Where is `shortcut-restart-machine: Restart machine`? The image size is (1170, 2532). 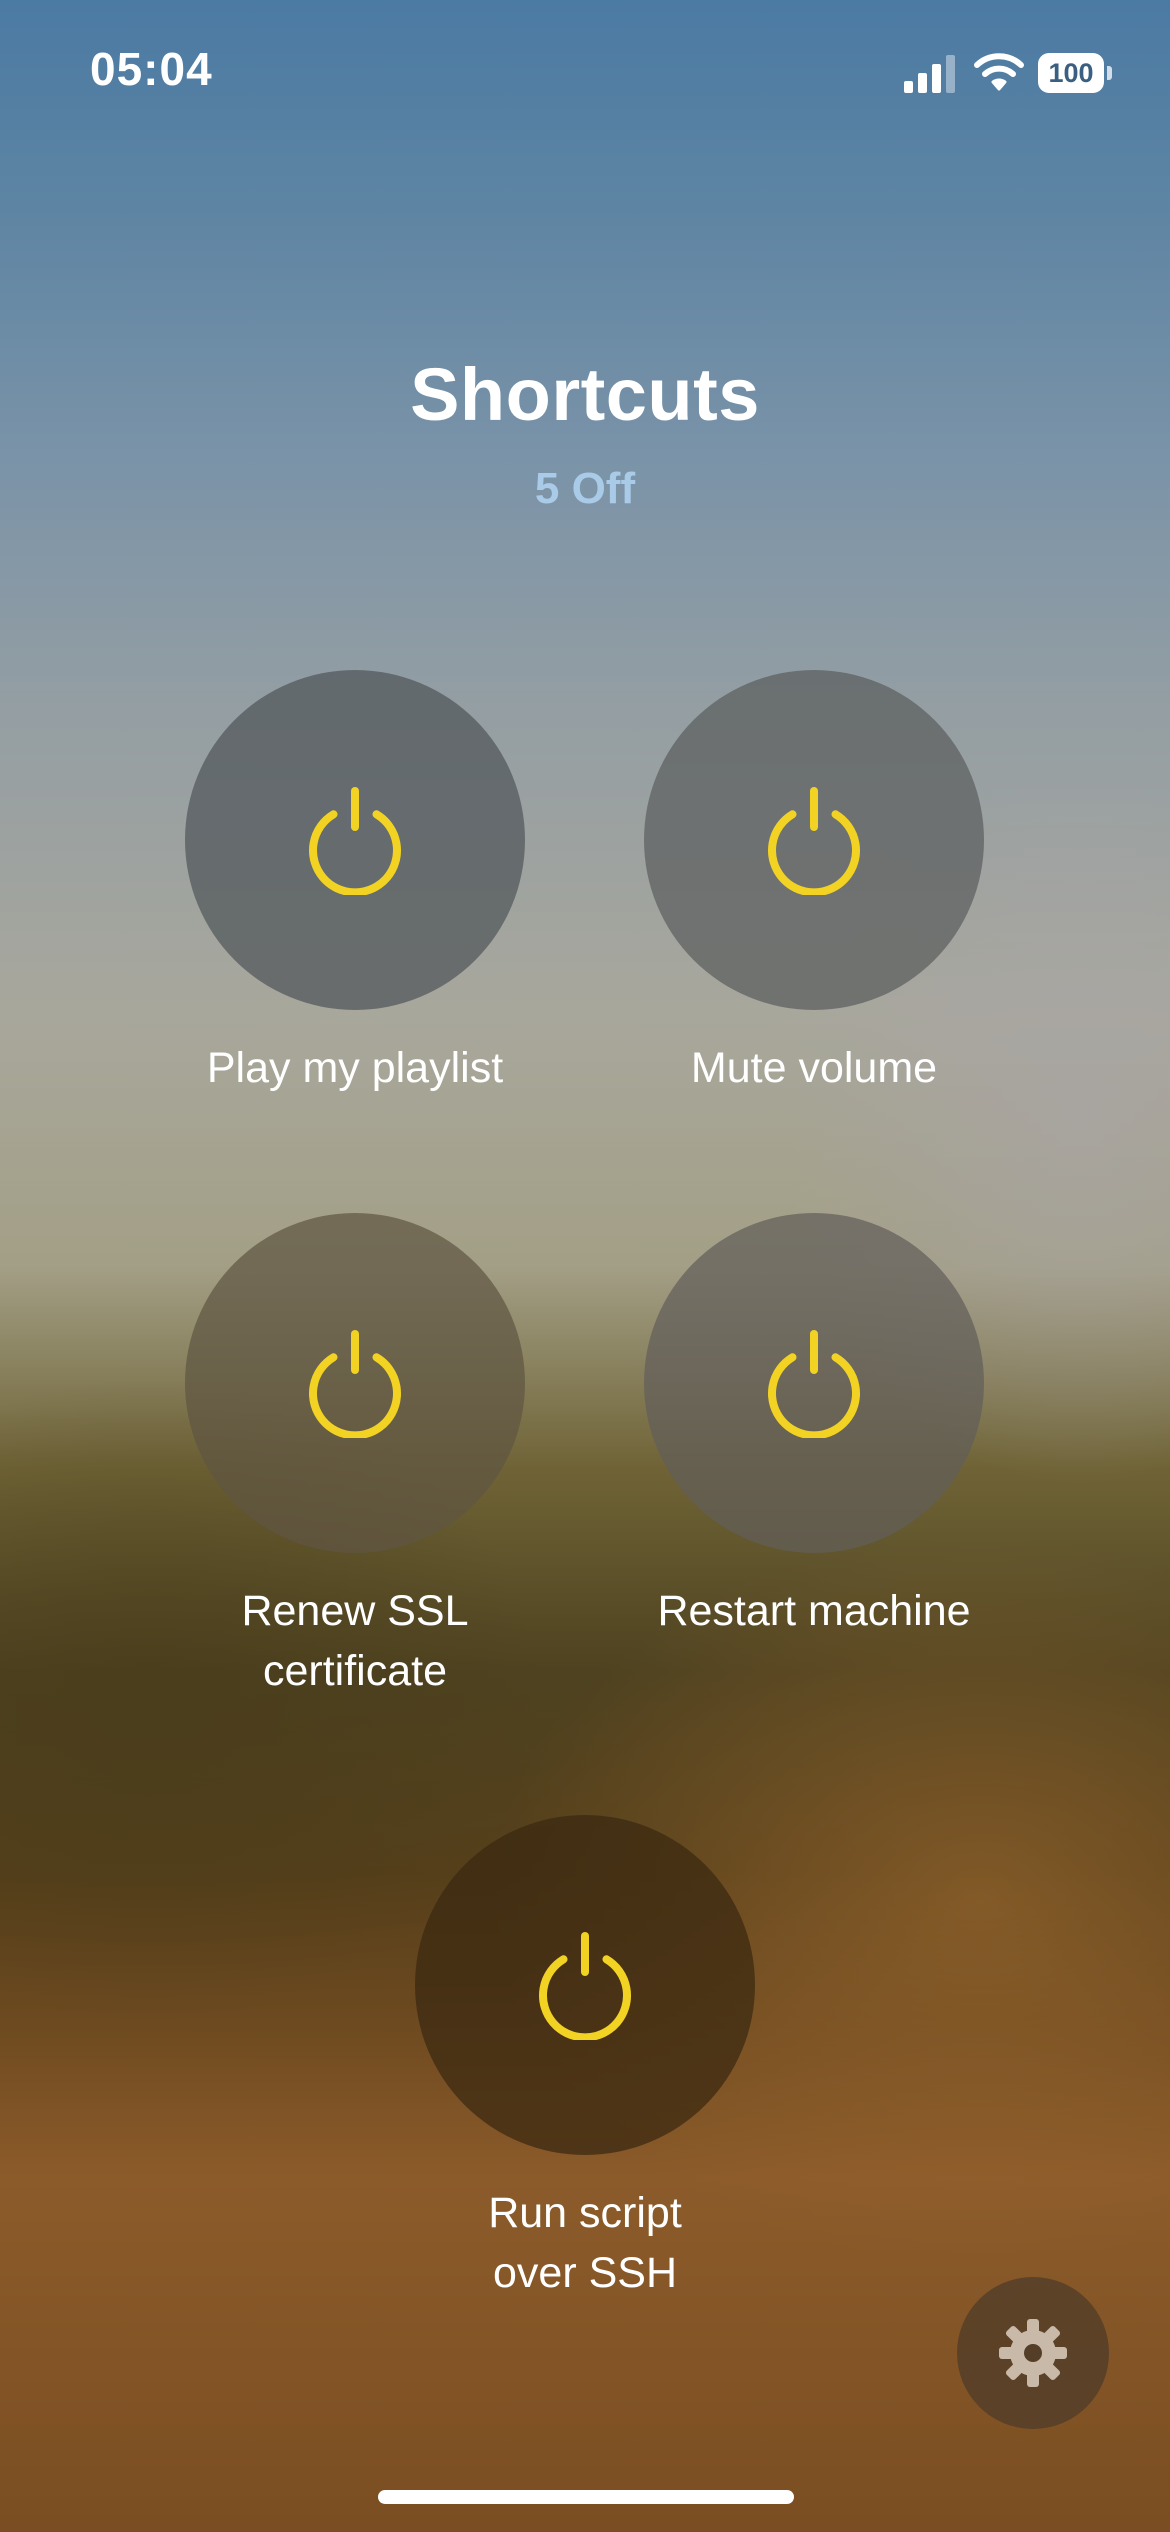 shortcut-restart-machine: Restart machine is located at coordinates (814, 1427).